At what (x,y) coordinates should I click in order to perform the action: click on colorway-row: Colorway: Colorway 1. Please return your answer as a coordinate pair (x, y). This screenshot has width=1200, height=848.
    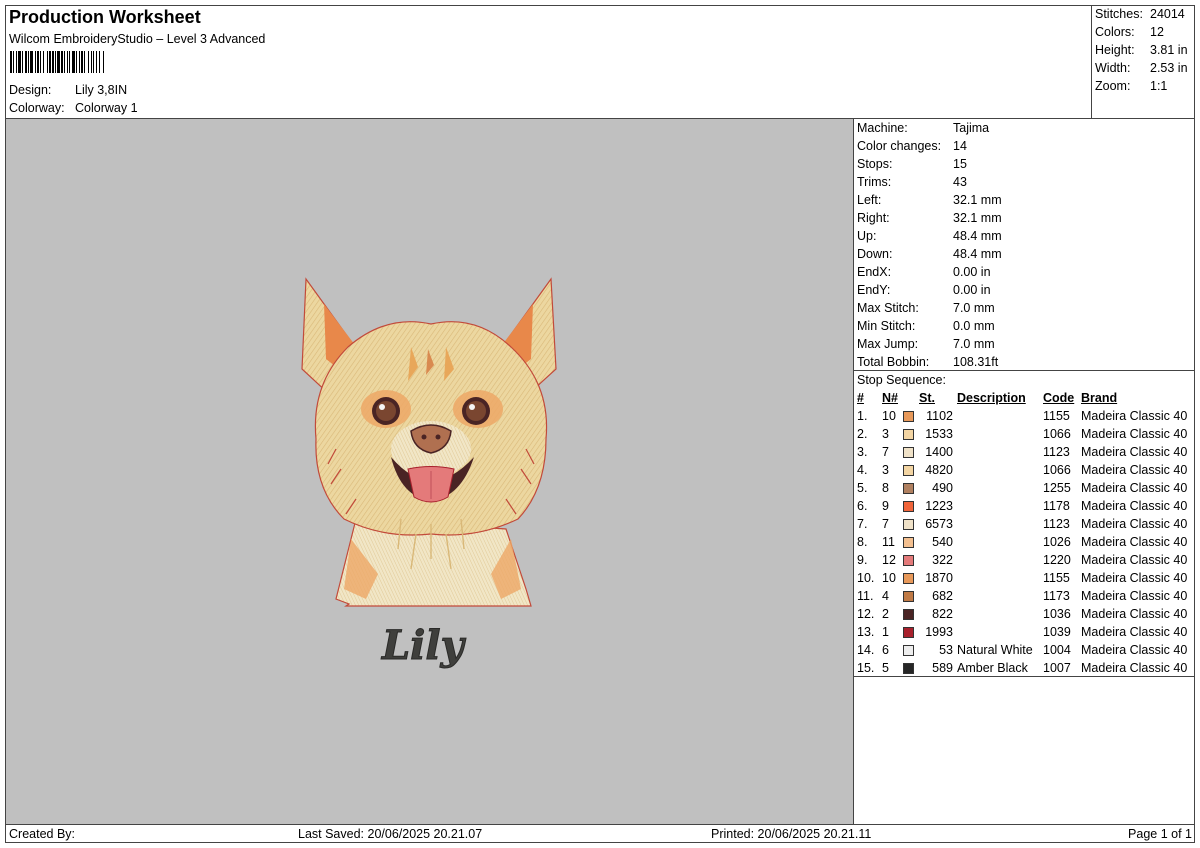
    Looking at the image, I should click on (73, 108).